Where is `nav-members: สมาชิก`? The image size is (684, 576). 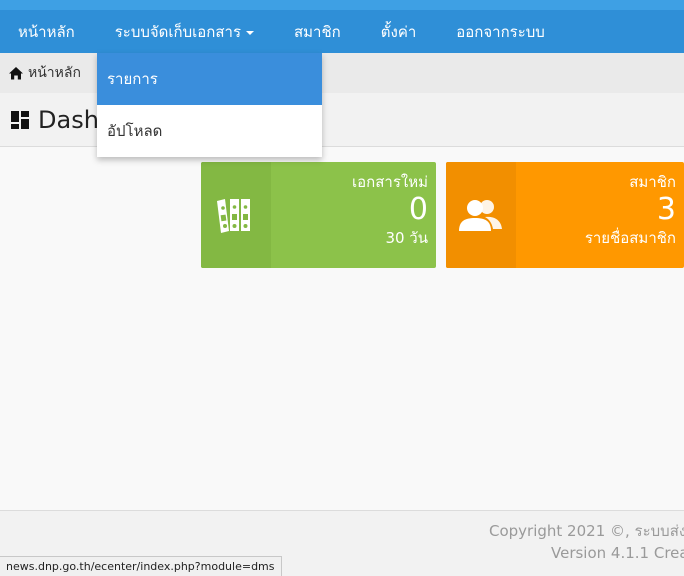 nav-members: สมาชิก is located at coordinates (317, 31).